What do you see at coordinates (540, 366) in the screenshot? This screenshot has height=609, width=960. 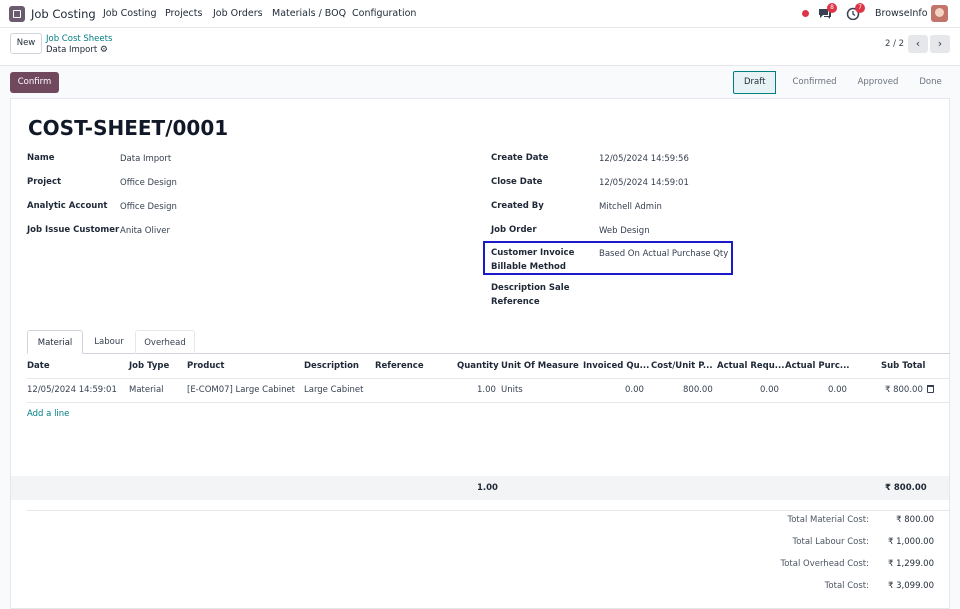 I see `col-unit-of-measure: Unit Of Measure` at bounding box center [540, 366].